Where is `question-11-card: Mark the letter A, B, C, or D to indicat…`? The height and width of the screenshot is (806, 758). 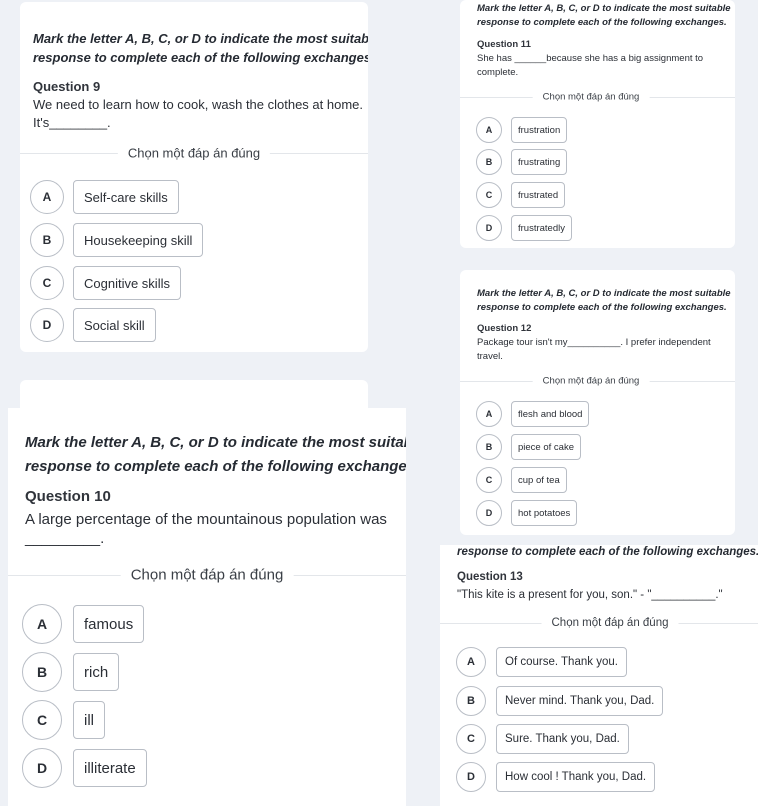
question-11-card: Mark the letter A, B, C, or D to indicat… is located at coordinates (597, 124).